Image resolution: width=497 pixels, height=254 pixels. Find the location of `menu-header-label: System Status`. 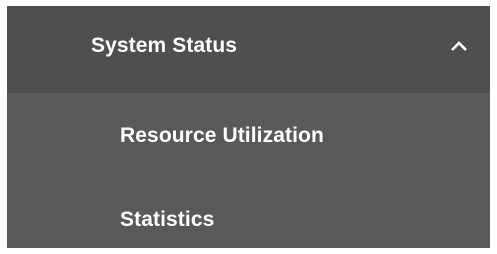

menu-header-label: System Status is located at coordinates (164, 45).